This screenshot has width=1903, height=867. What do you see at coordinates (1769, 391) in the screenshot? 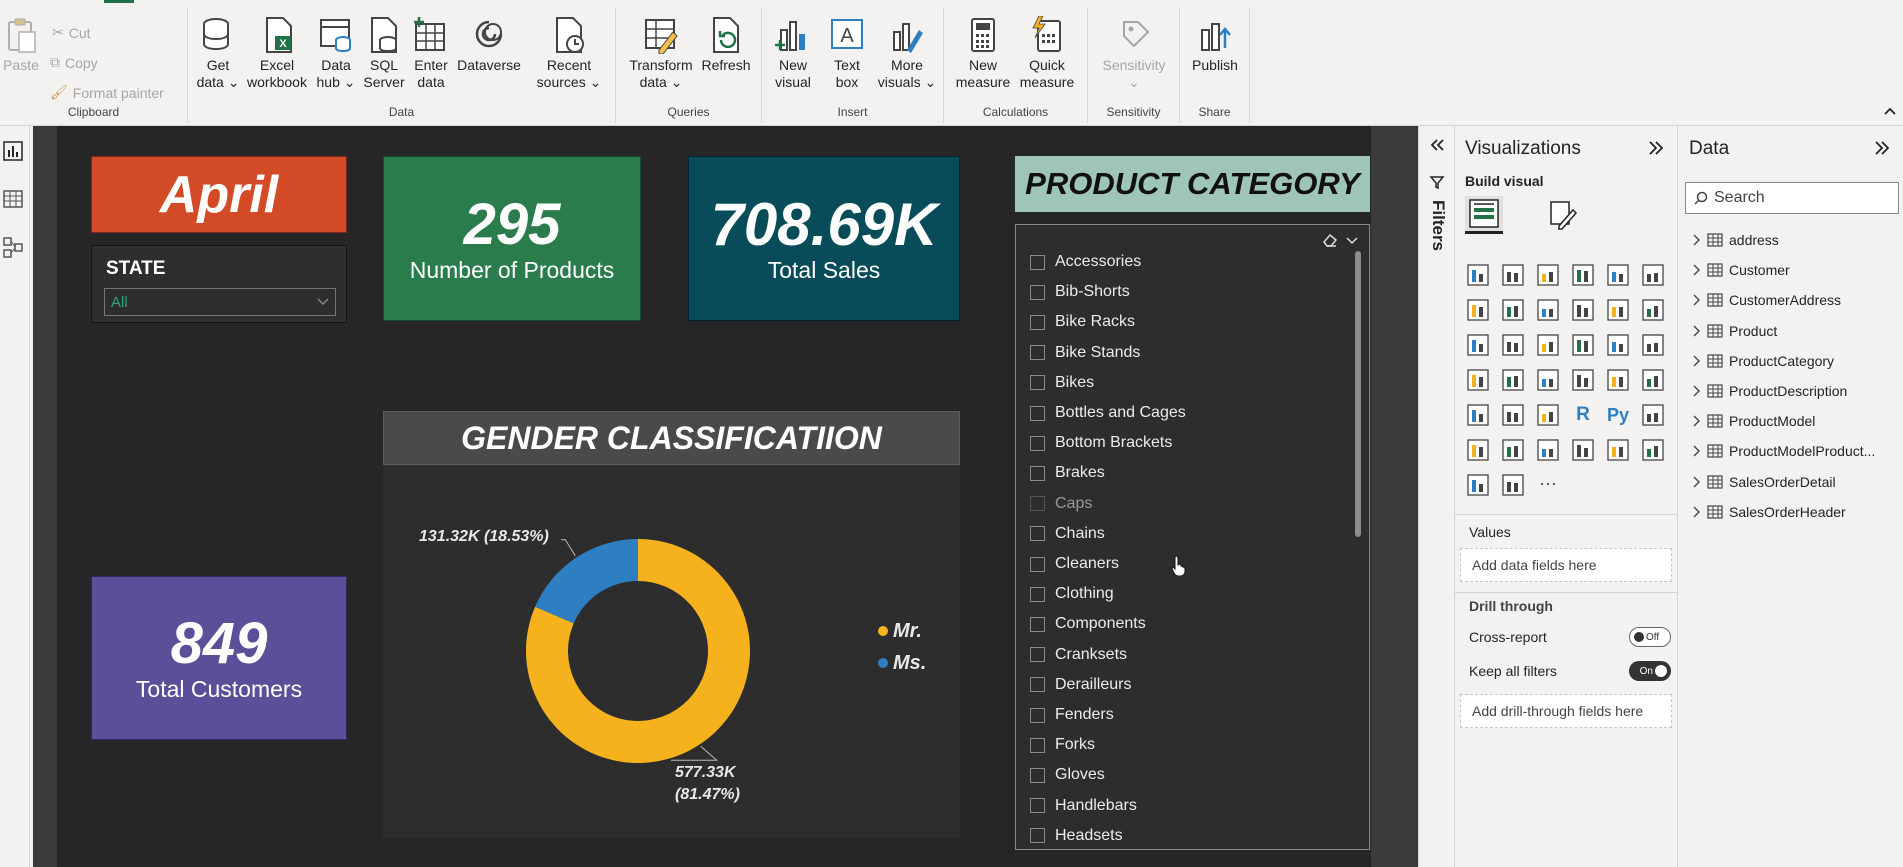
I see `data-table-item: ProductDescription` at bounding box center [1769, 391].